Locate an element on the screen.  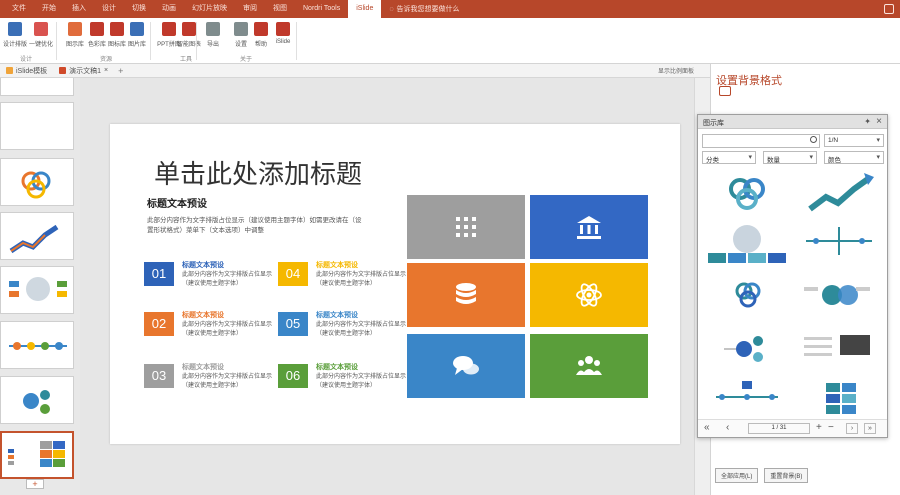
ribbon-tab: 审阅 is located at coordinates (250, 9).